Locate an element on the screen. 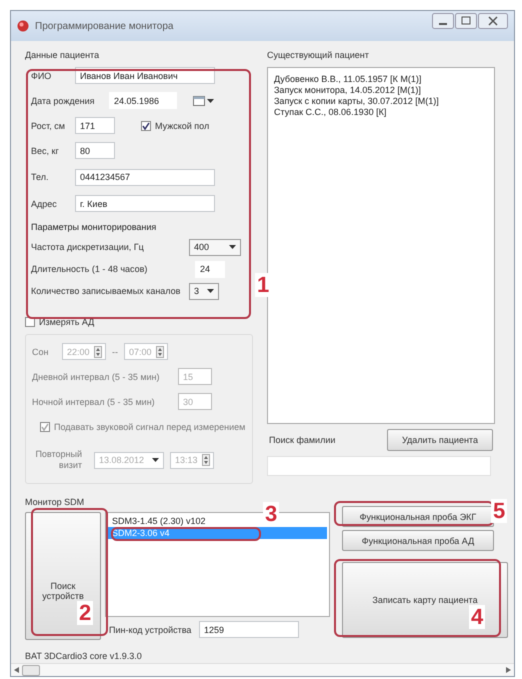 The width and height of the screenshot is (522, 679). date-picker-button is located at coordinates (203, 100).